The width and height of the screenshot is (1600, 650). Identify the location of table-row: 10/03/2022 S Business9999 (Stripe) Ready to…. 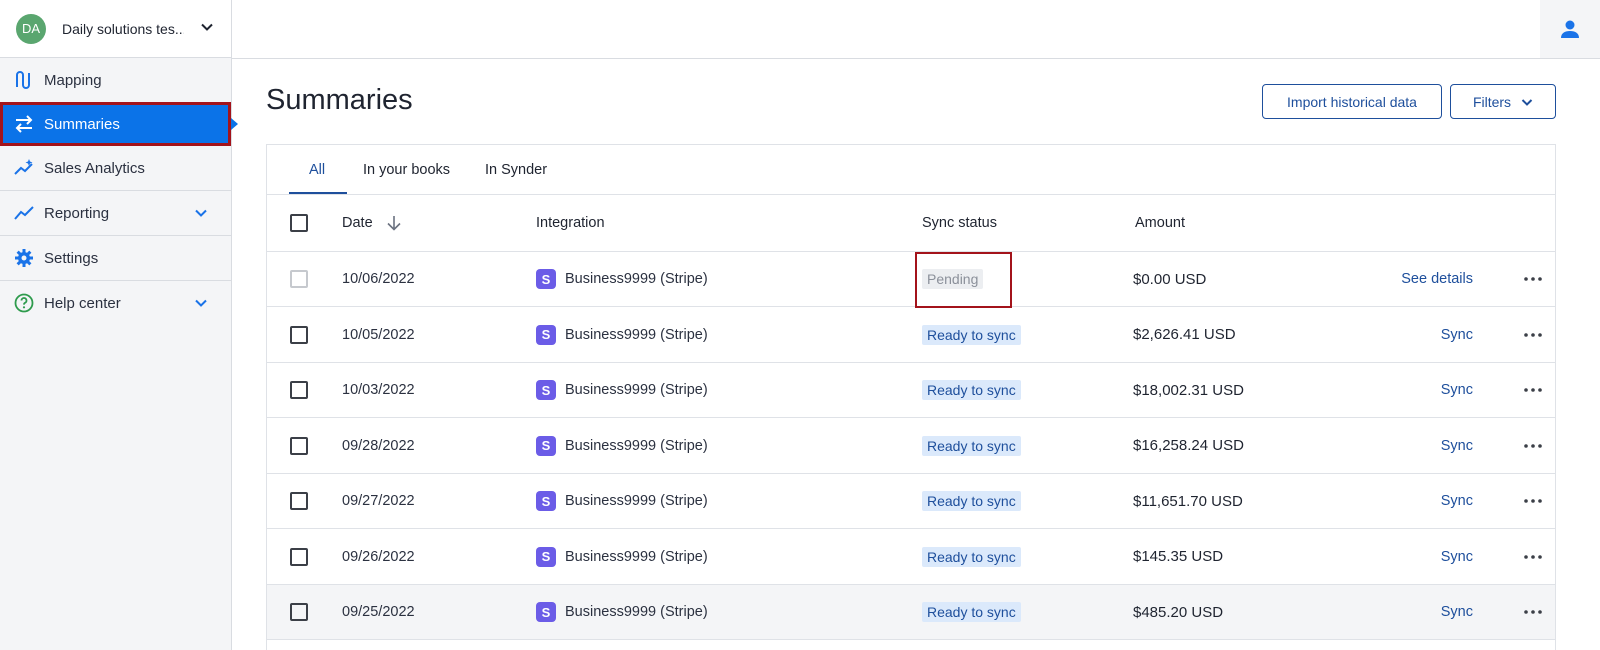
(911, 390).